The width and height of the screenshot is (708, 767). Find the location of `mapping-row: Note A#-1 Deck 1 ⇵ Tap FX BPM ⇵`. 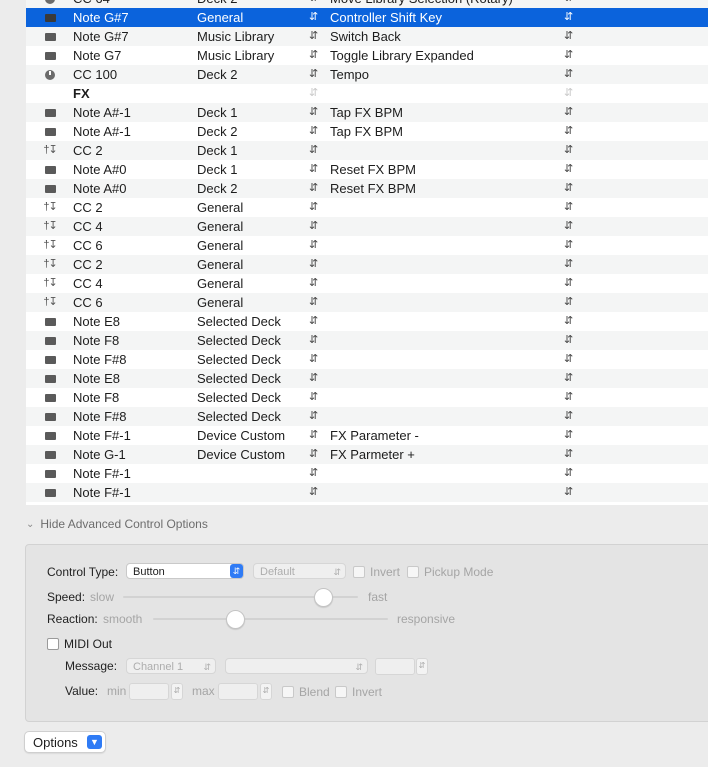

mapping-row: Note A#-1 Deck 1 ⇵ Tap FX BPM ⇵ is located at coordinates (367, 112).